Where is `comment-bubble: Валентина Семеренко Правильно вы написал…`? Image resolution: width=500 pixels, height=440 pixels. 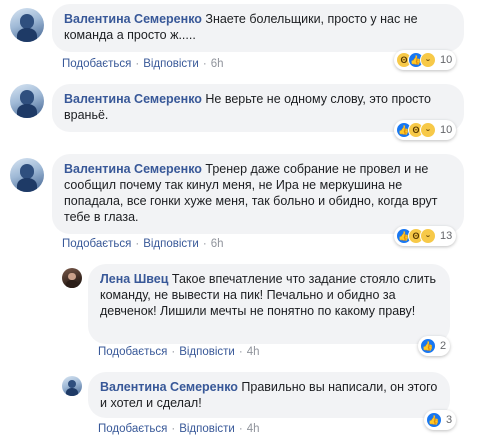
comment-bubble: Валентина Семеренко Правильно вы написал… is located at coordinates (269, 395).